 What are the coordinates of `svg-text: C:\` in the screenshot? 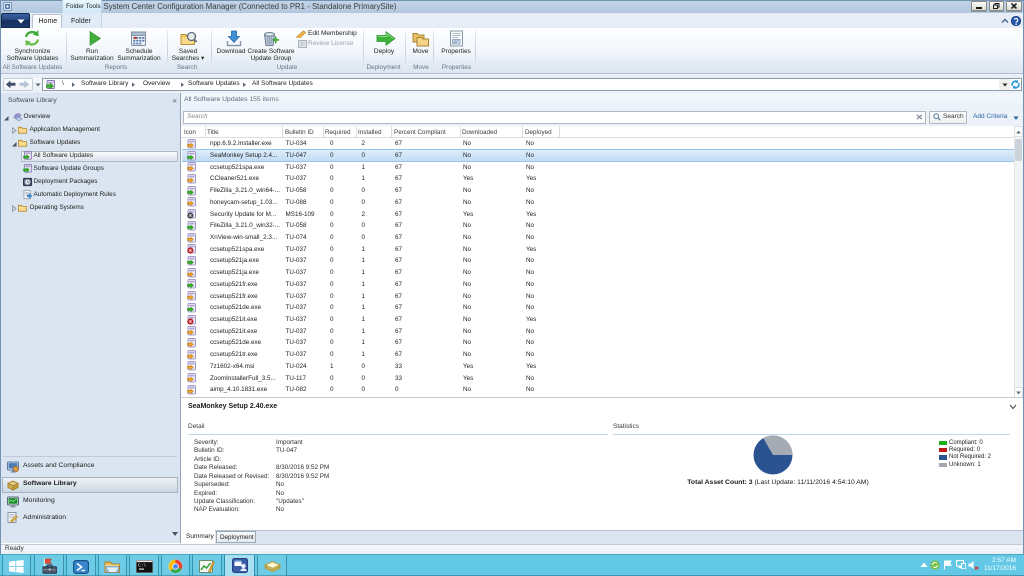 It's located at (142, 565).